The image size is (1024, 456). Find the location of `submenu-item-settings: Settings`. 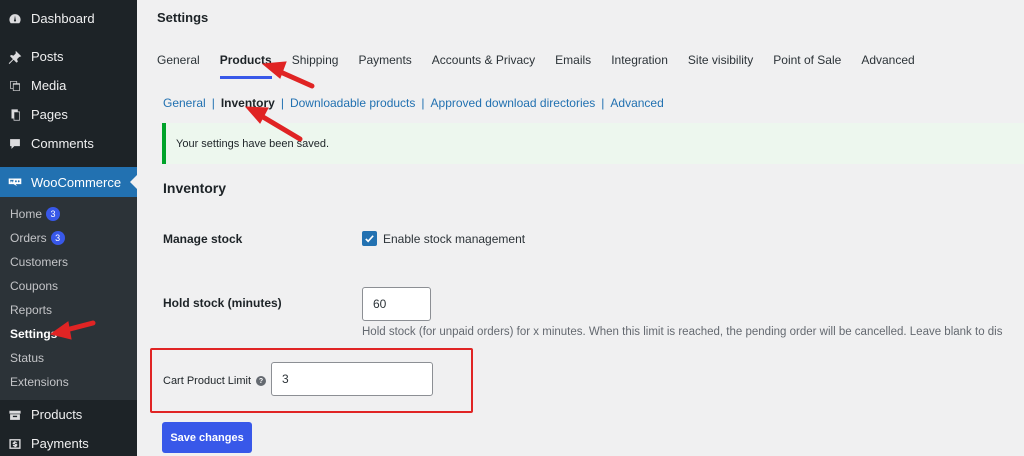

submenu-item-settings: Settings is located at coordinates (33, 334).